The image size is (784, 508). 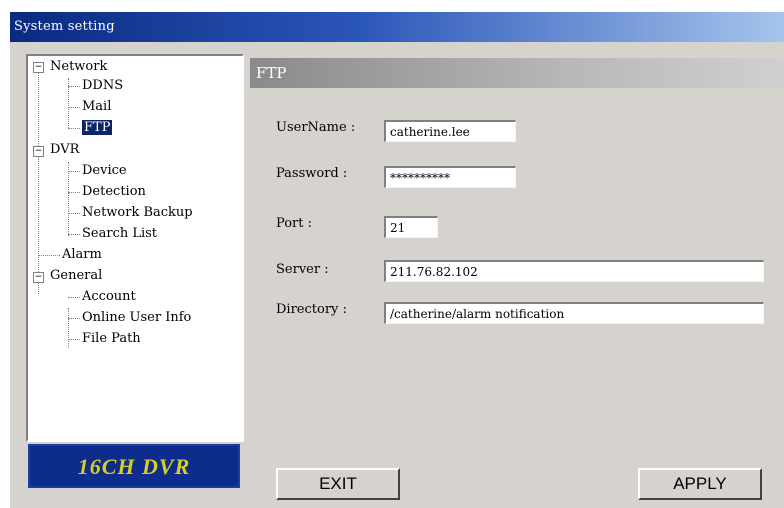 I want to click on username-label: UserName :, so click(x=316, y=127).